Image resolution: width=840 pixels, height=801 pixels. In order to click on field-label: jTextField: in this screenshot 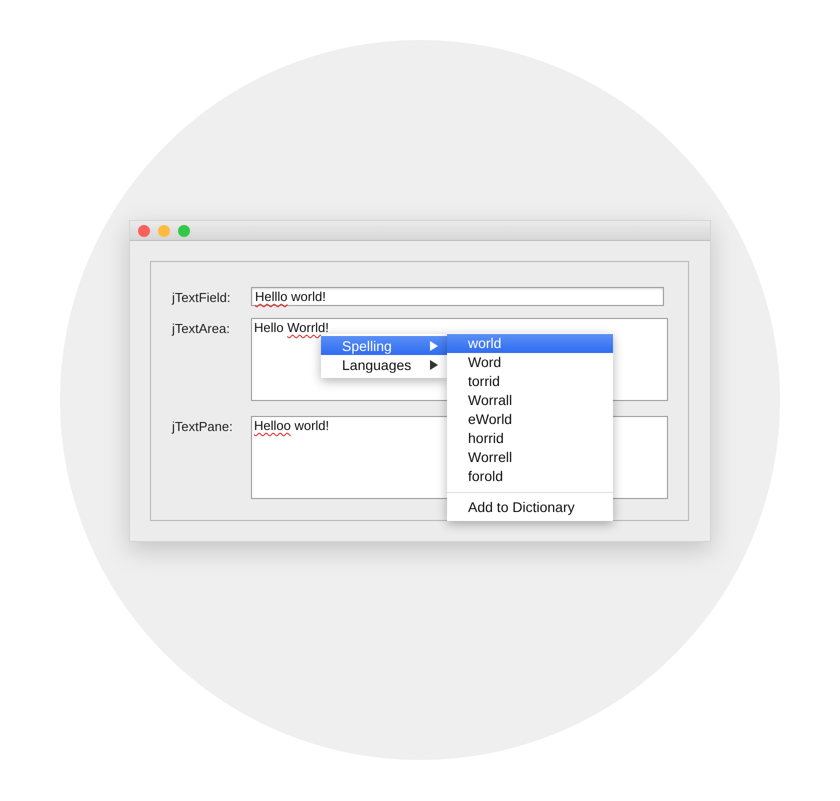, I will do `click(202, 297)`.